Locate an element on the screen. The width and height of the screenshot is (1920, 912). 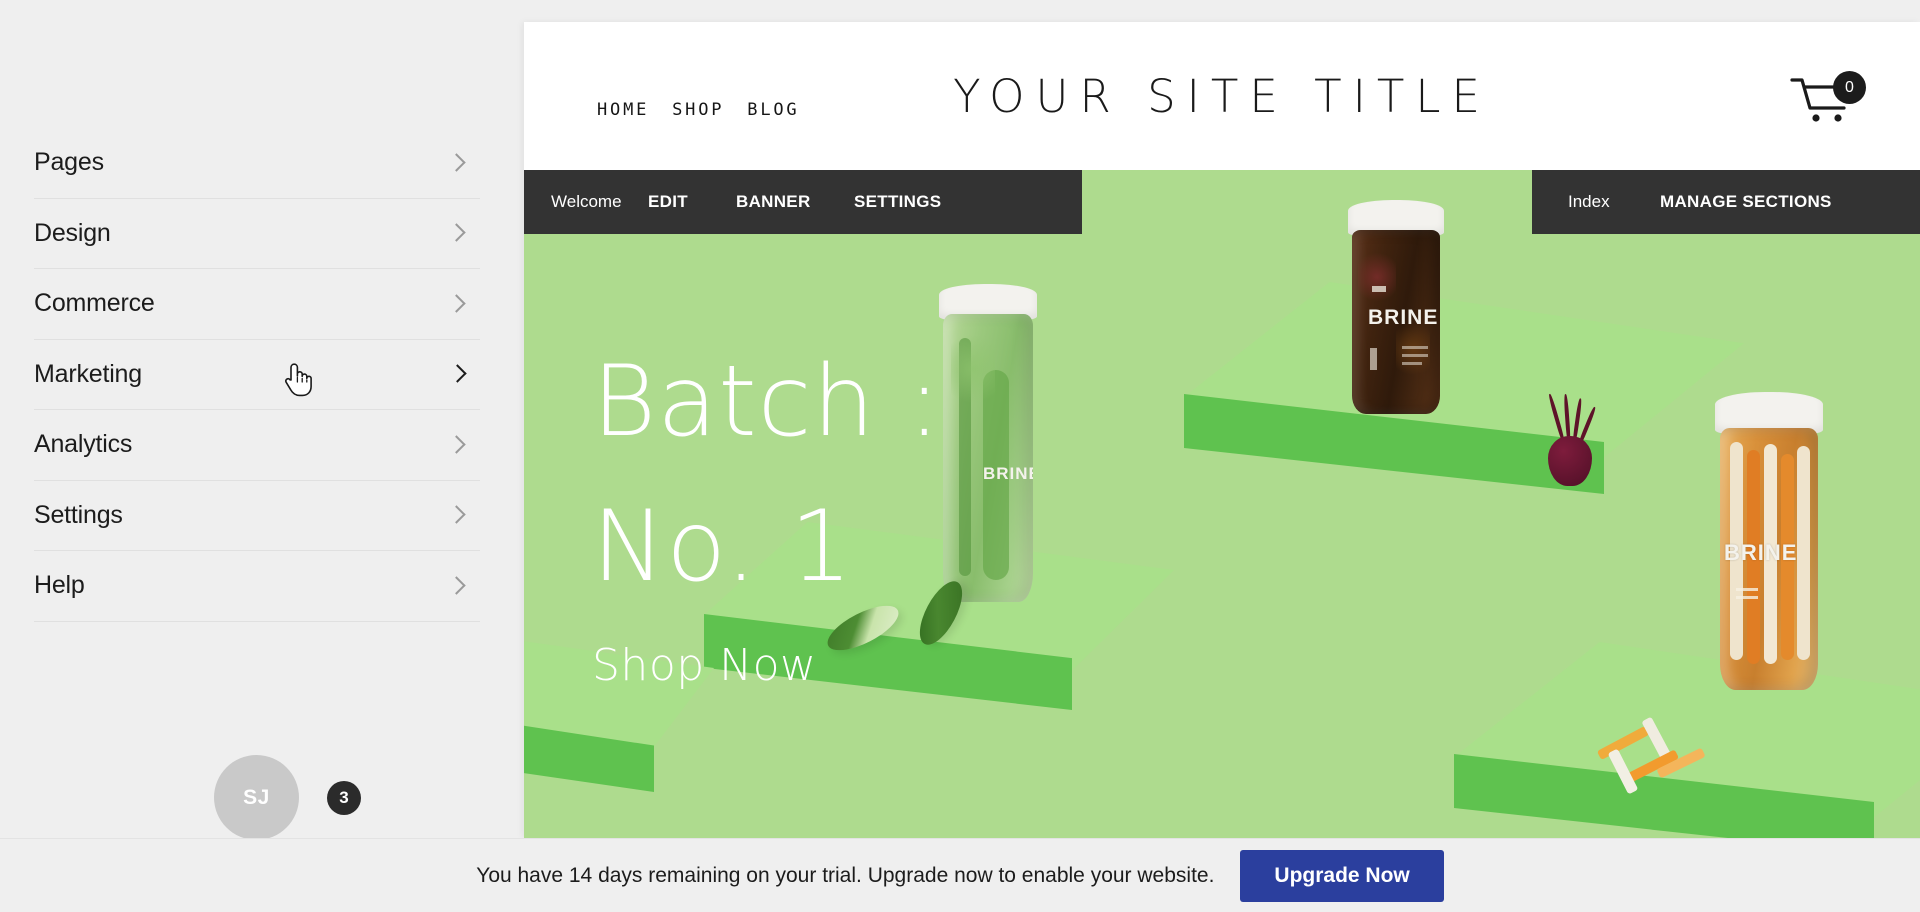
sidebar-item-label: Design is located at coordinates (72, 232).